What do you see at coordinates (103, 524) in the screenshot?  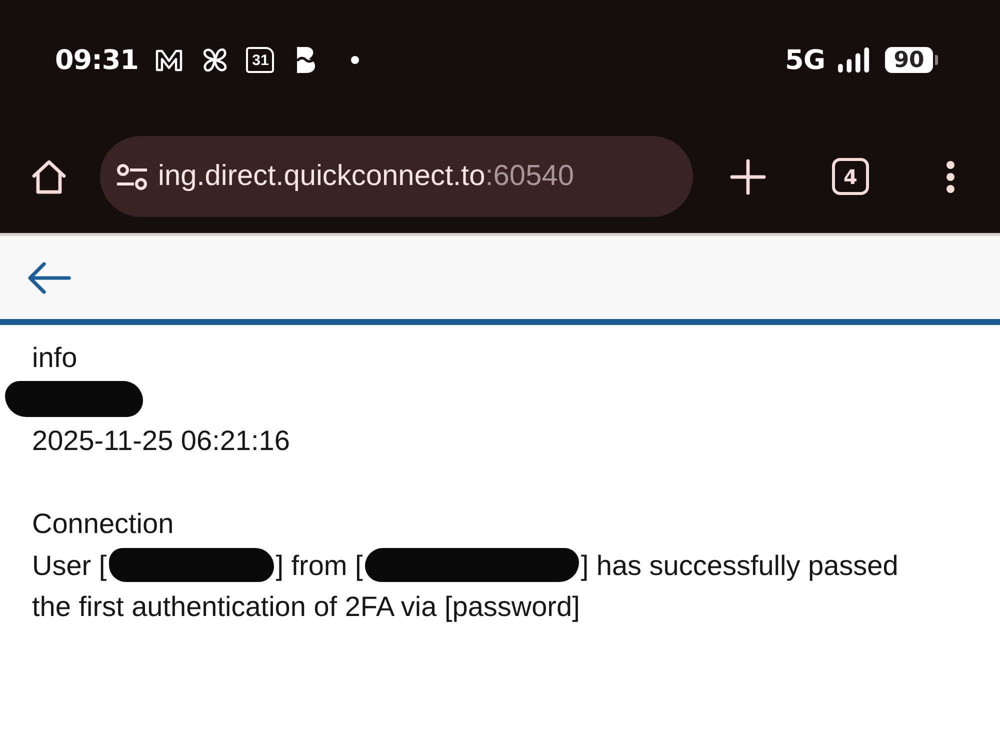 I see `category-text: Connection` at bounding box center [103, 524].